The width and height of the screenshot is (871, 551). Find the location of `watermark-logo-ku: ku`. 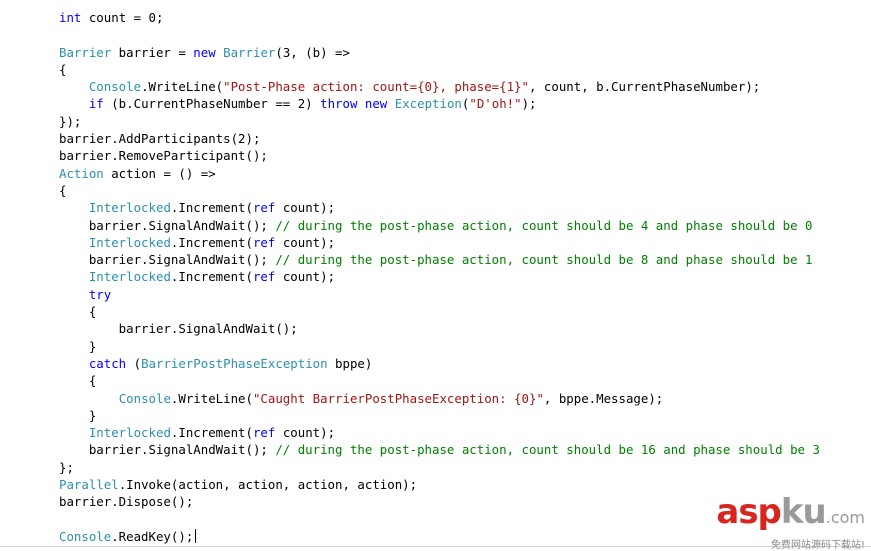

watermark-logo-ku: ku is located at coordinates (803, 512).